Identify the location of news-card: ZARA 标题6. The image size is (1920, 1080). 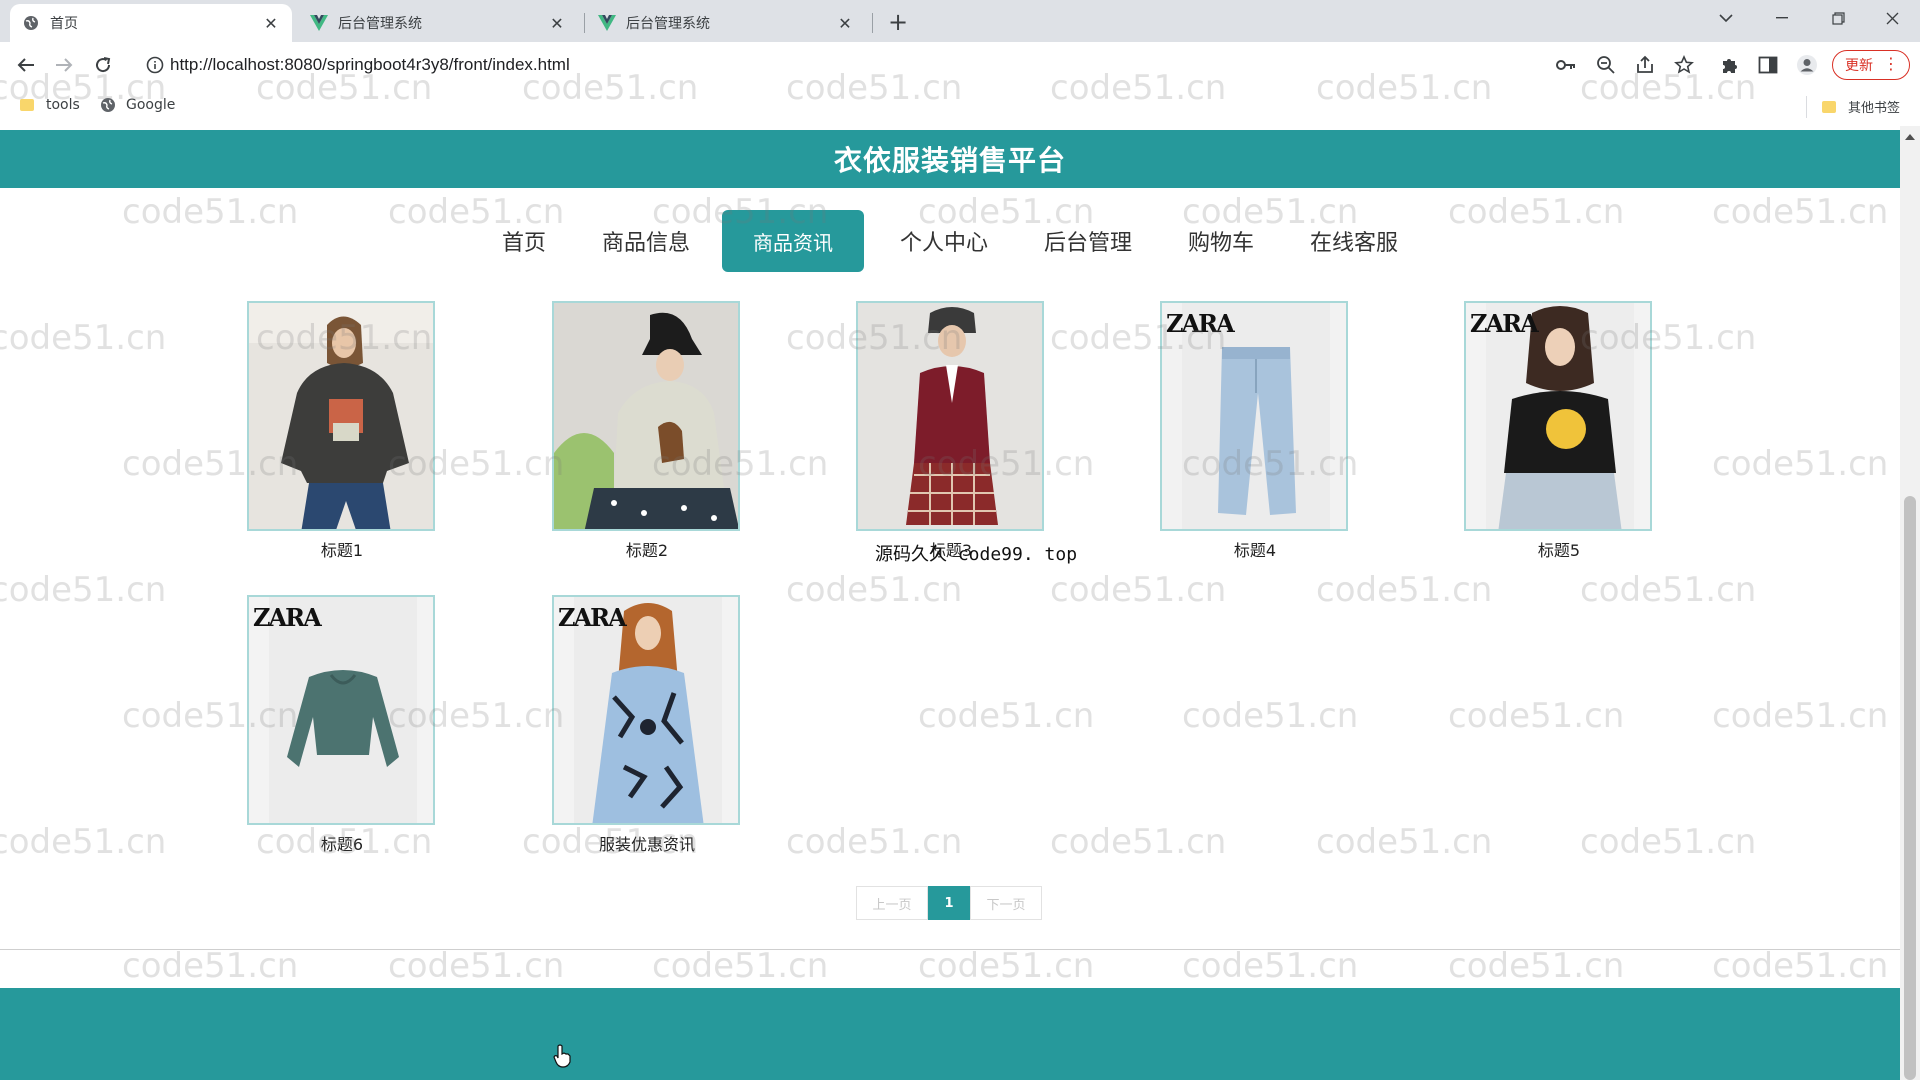
(342, 725).